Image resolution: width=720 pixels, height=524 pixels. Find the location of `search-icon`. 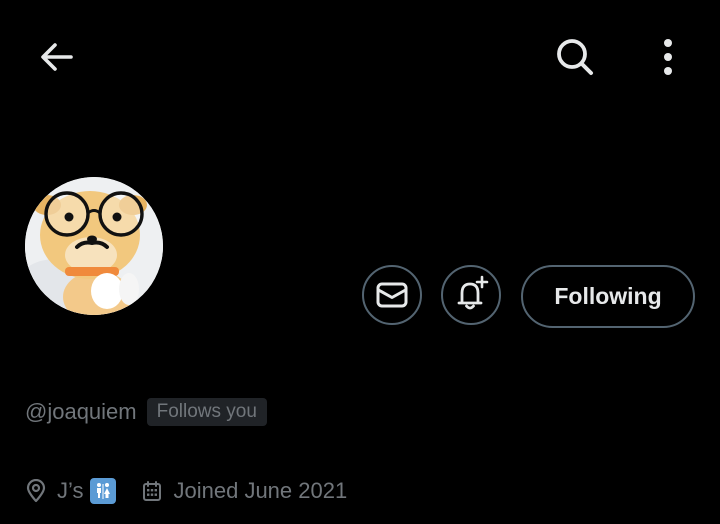

search-icon is located at coordinates (575, 57).